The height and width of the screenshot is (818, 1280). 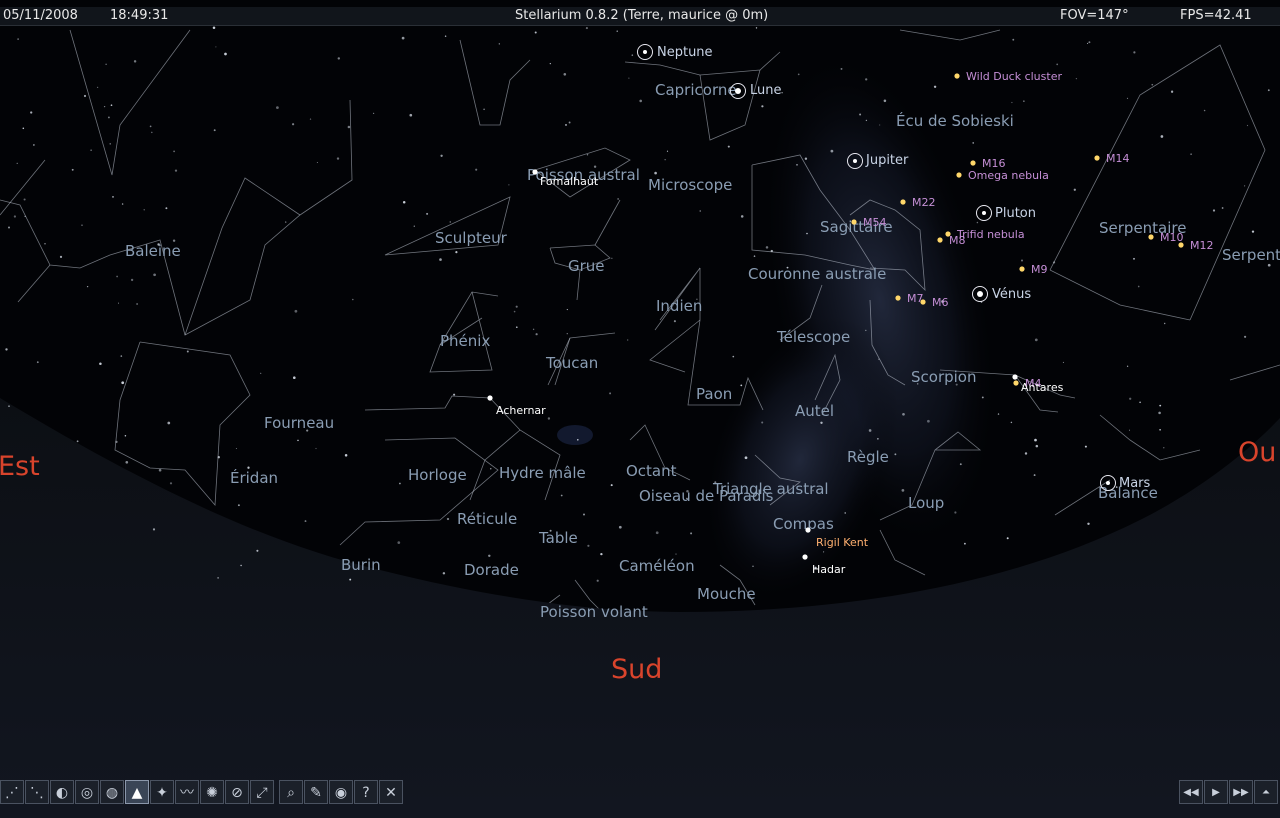 What do you see at coordinates (316, 792) in the screenshot?
I see `config-icon: ✎` at bounding box center [316, 792].